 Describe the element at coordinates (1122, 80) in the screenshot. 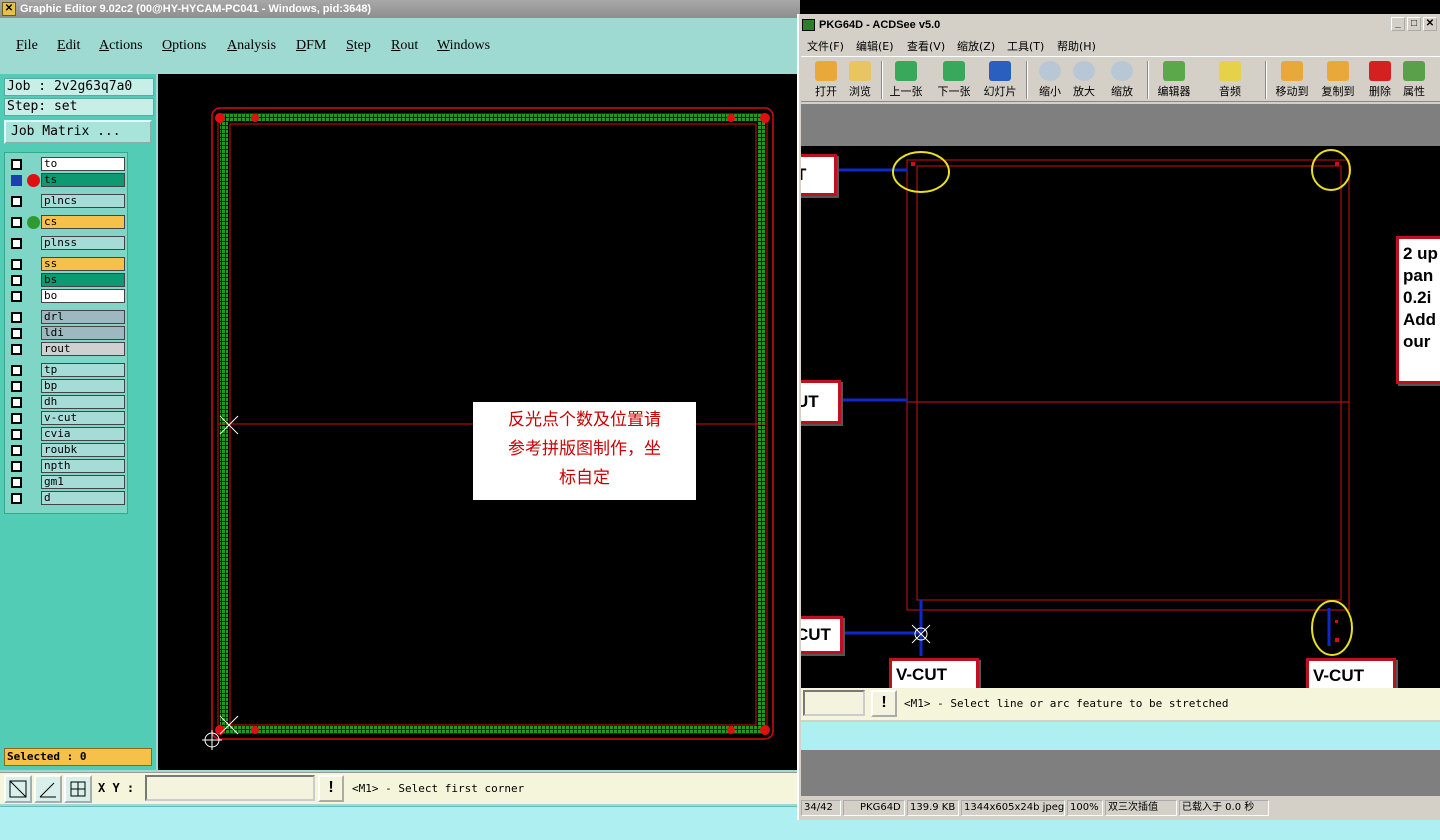

I see `zoom-button: 缩放` at that location.